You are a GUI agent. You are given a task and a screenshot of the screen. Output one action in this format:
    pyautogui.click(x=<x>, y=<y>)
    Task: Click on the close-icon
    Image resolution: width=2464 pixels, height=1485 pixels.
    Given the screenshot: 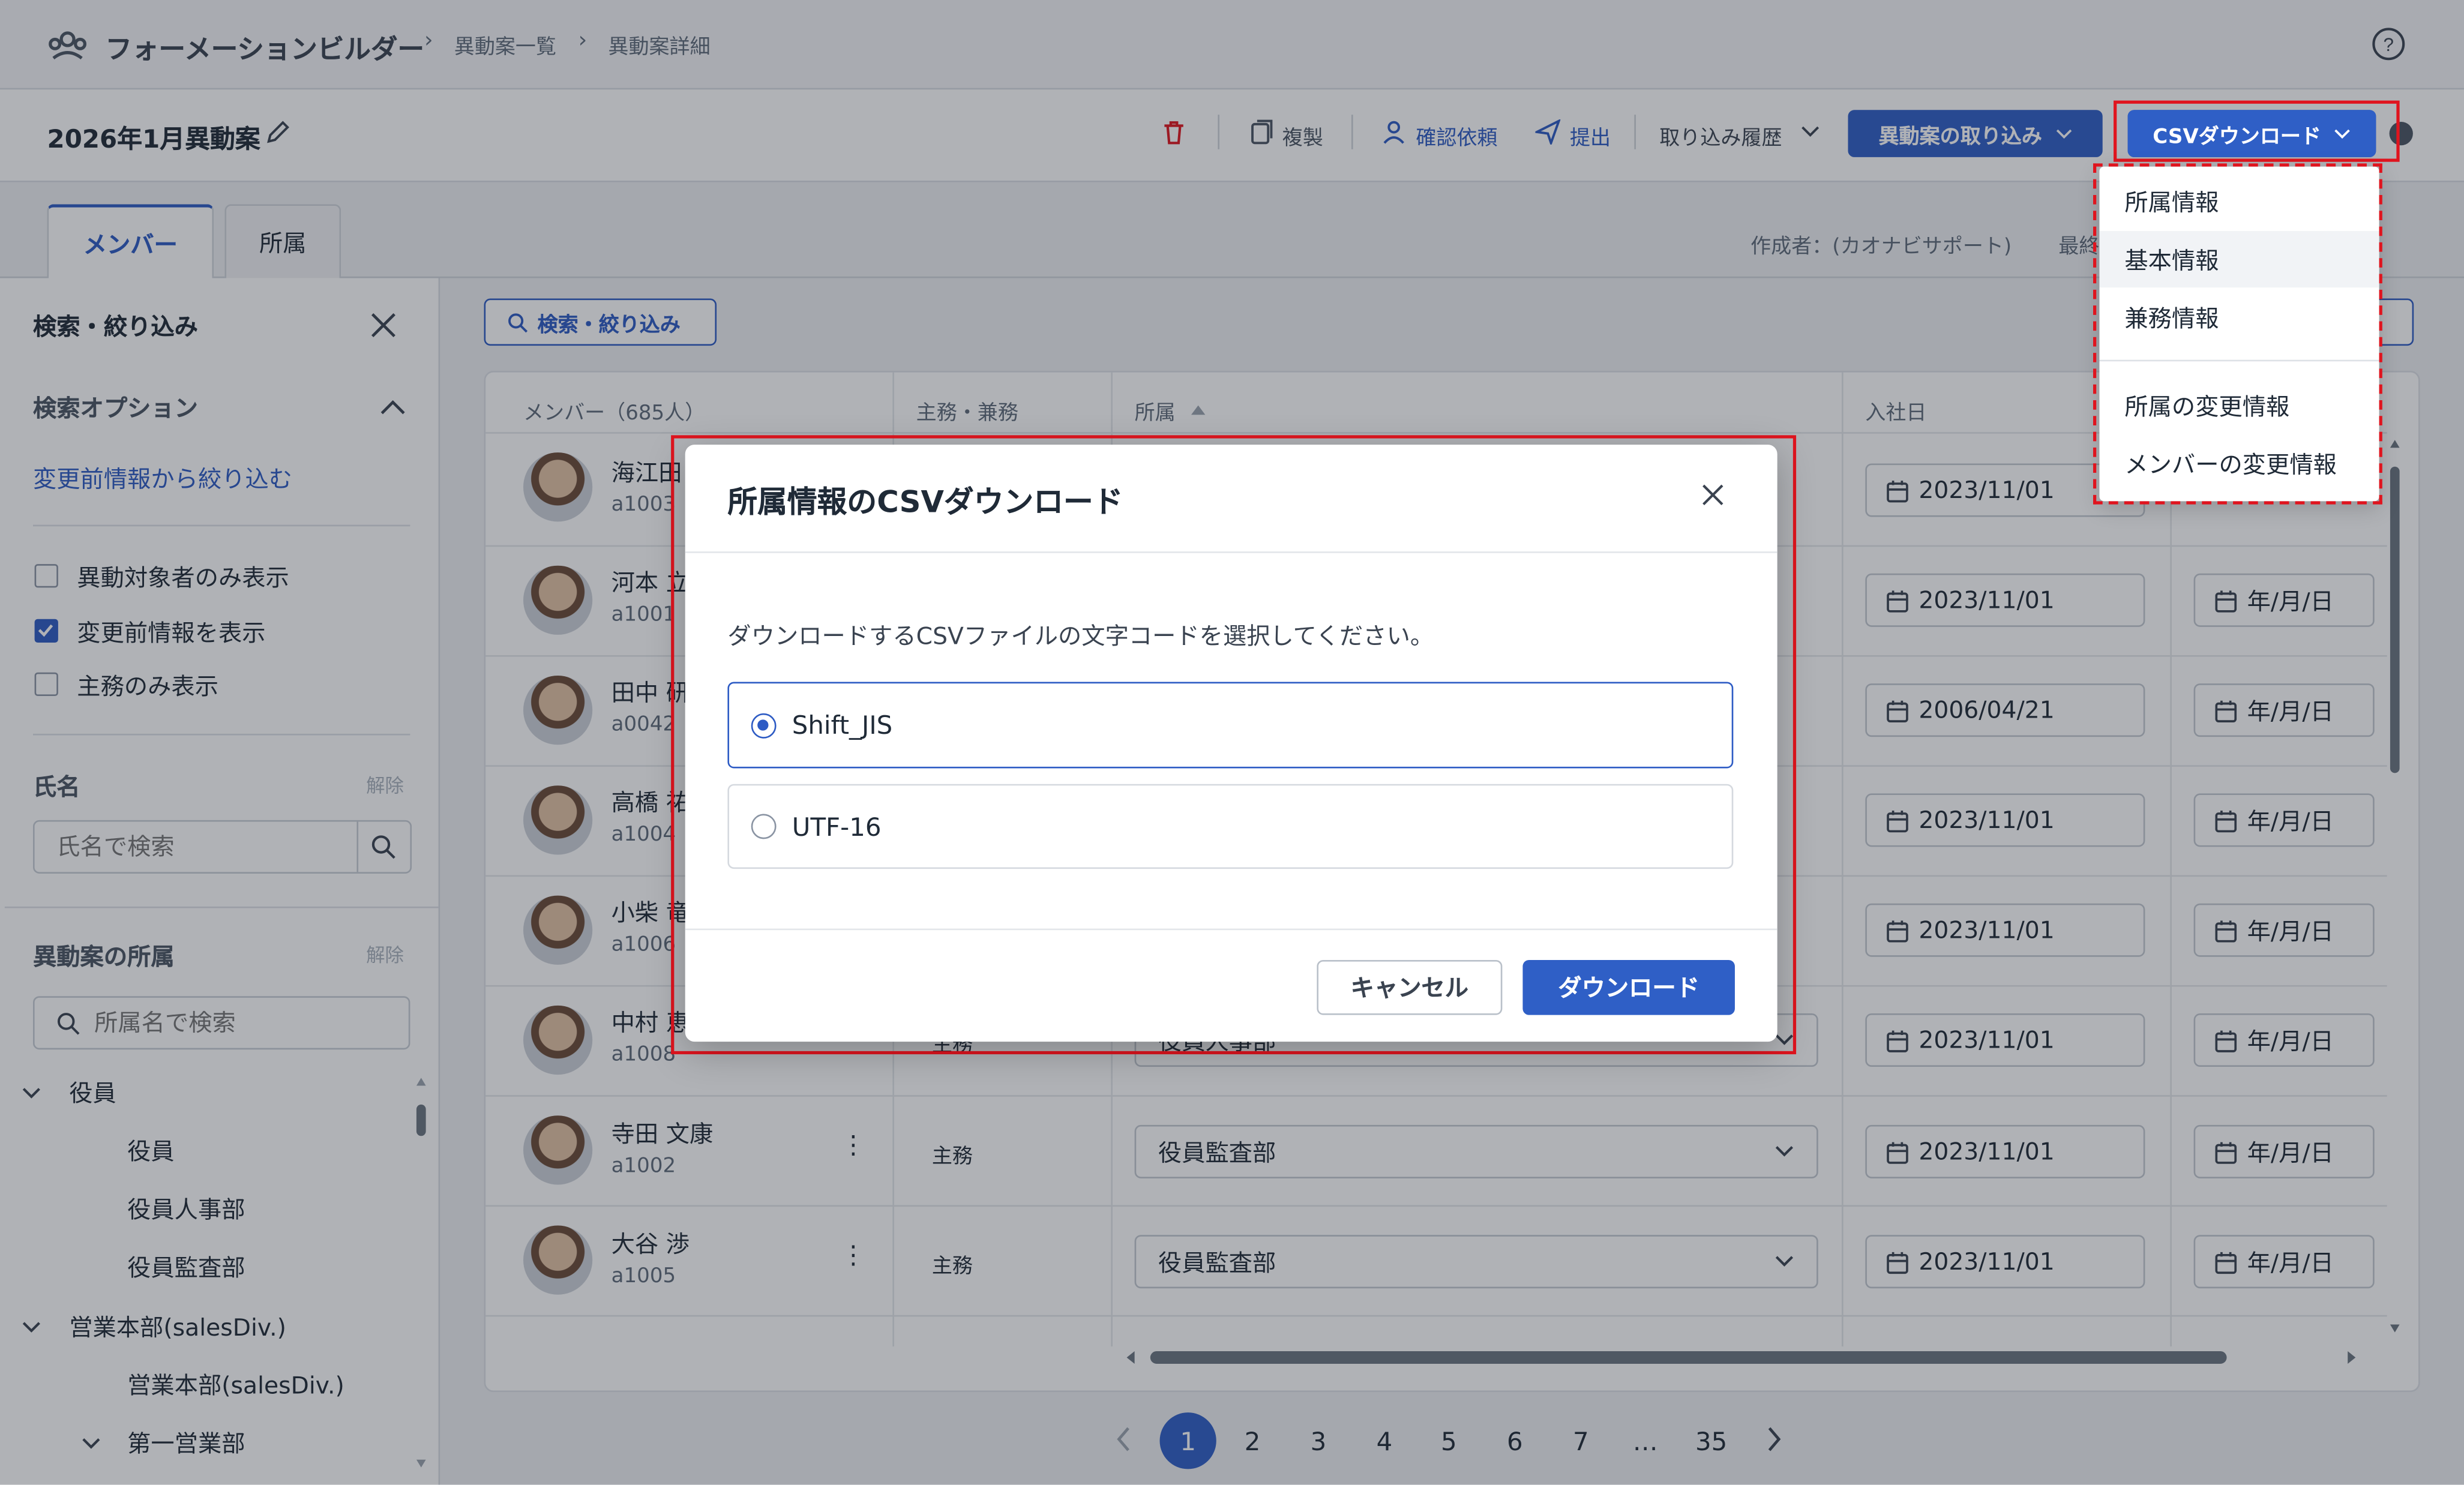 What is the action you would take?
    pyautogui.click(x=1713, y=495)
    